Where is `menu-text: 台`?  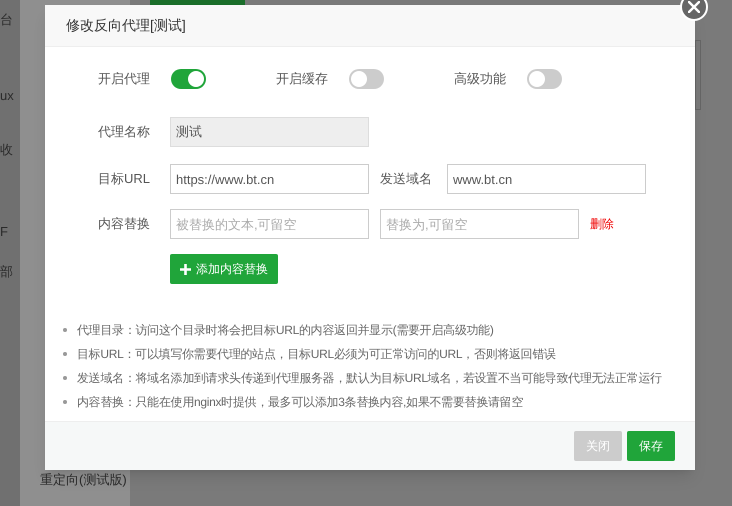 menu-text: 台 is located at coordinates (6, 20).